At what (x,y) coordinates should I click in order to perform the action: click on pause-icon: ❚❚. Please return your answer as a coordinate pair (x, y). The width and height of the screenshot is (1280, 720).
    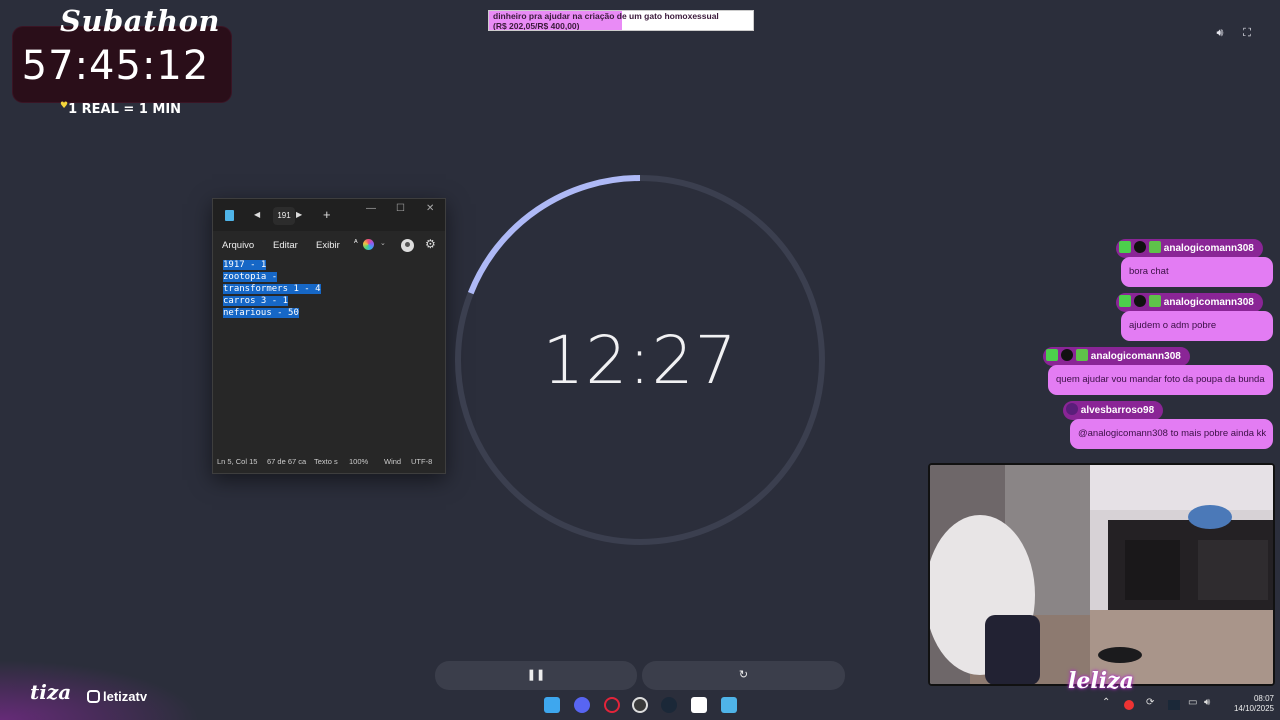
    Looking at the image, I should click on (536, 675).